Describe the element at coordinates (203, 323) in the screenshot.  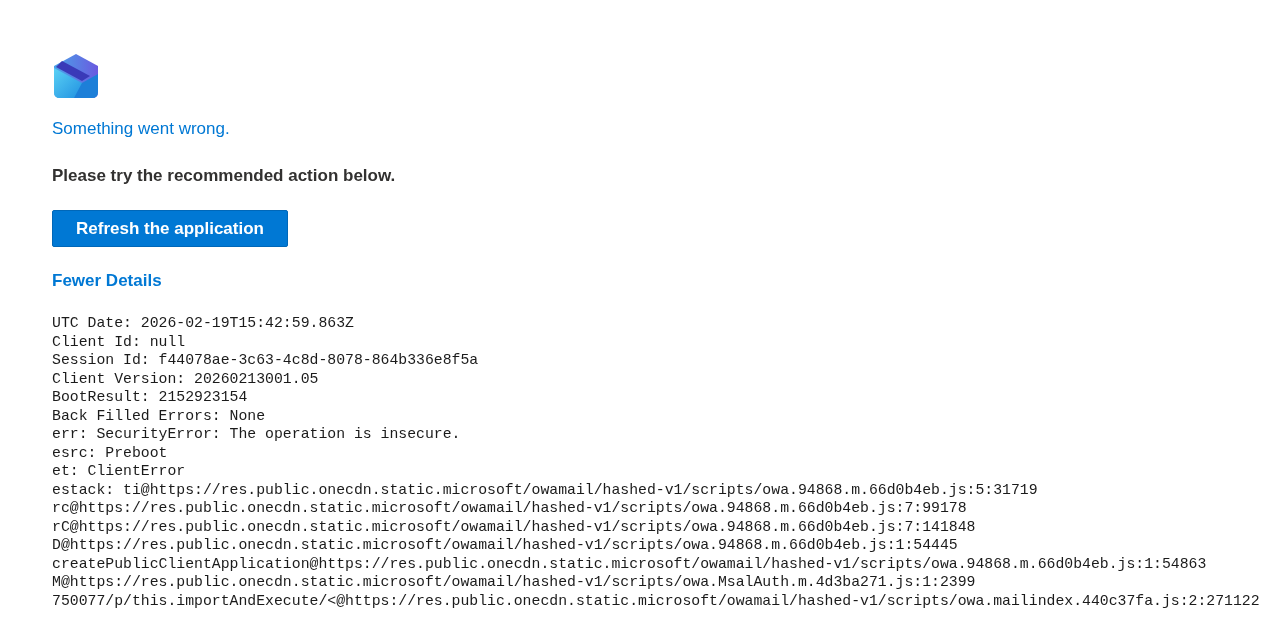
I see `detail-line: UTC Date: 2026-02-19T15:42:59.863Z` at that location.